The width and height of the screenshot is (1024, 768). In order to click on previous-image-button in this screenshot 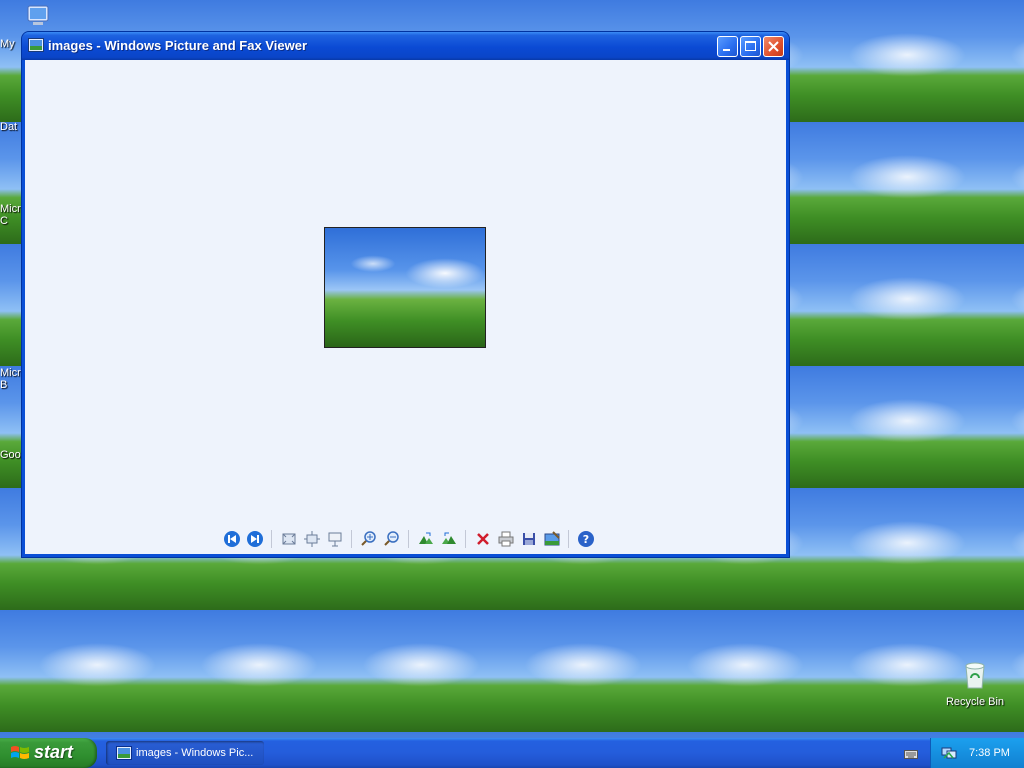, I will do `click(232, 539)`.